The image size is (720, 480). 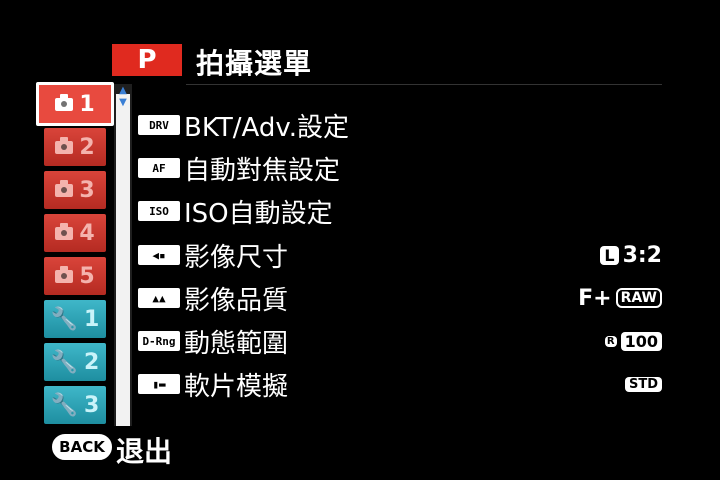 What do you see at coordinates (159, 125) in the screenshot?
I see `drive-icon: DRV` at bounding box center [159, 125].